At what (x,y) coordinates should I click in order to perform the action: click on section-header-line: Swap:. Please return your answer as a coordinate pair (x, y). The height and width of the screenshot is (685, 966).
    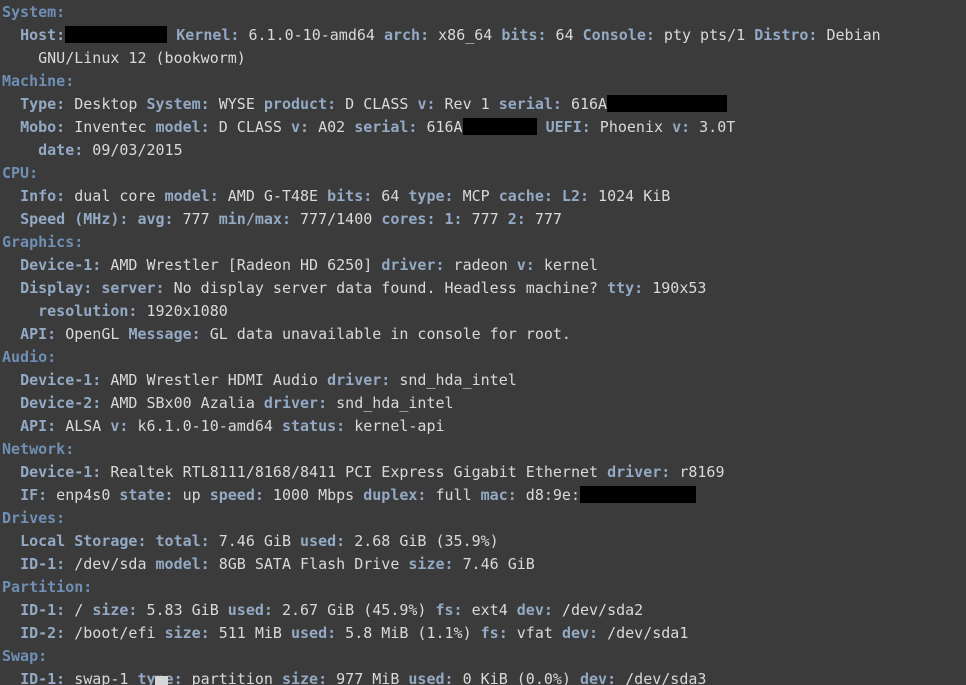
    Looking at the image, I should click on (483, 656).